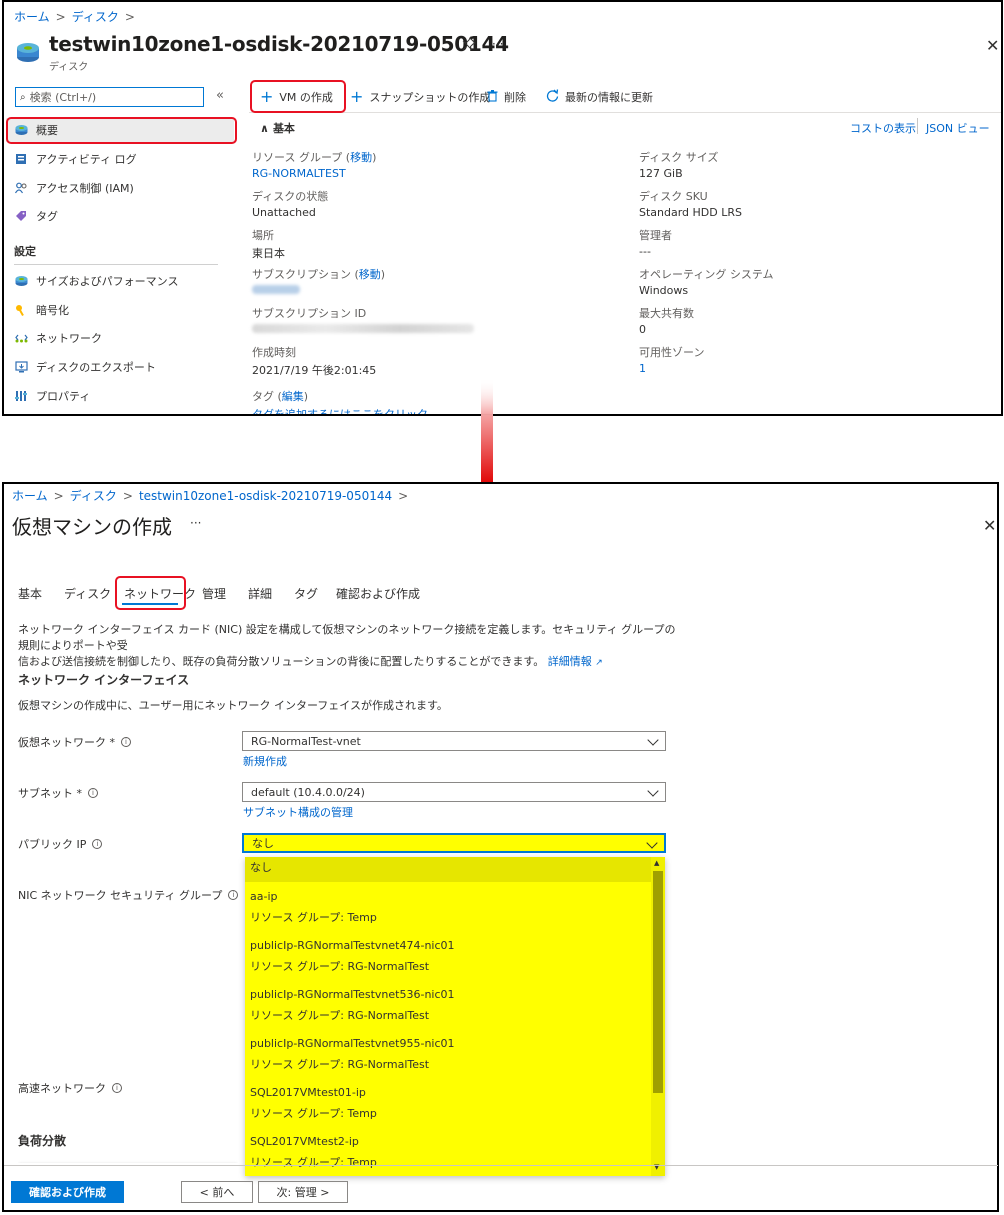 The image size is (1004, 1215). Describe the element at coordinates (303, 1192) in the screenshot. I see `next-button: 次: 管理 >` at that location.